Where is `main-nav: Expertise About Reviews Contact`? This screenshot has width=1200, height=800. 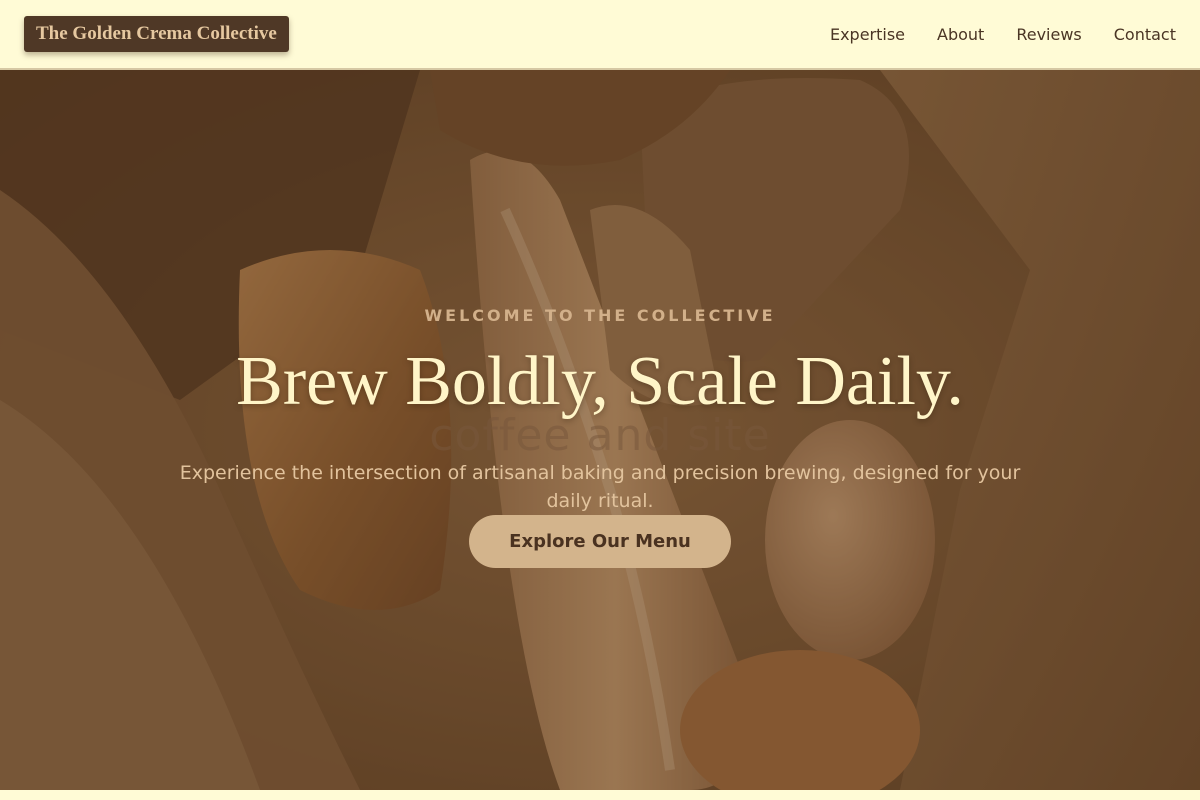
main-nav: Expertise About Reviews Contact is located at coordinates (1003, 34).